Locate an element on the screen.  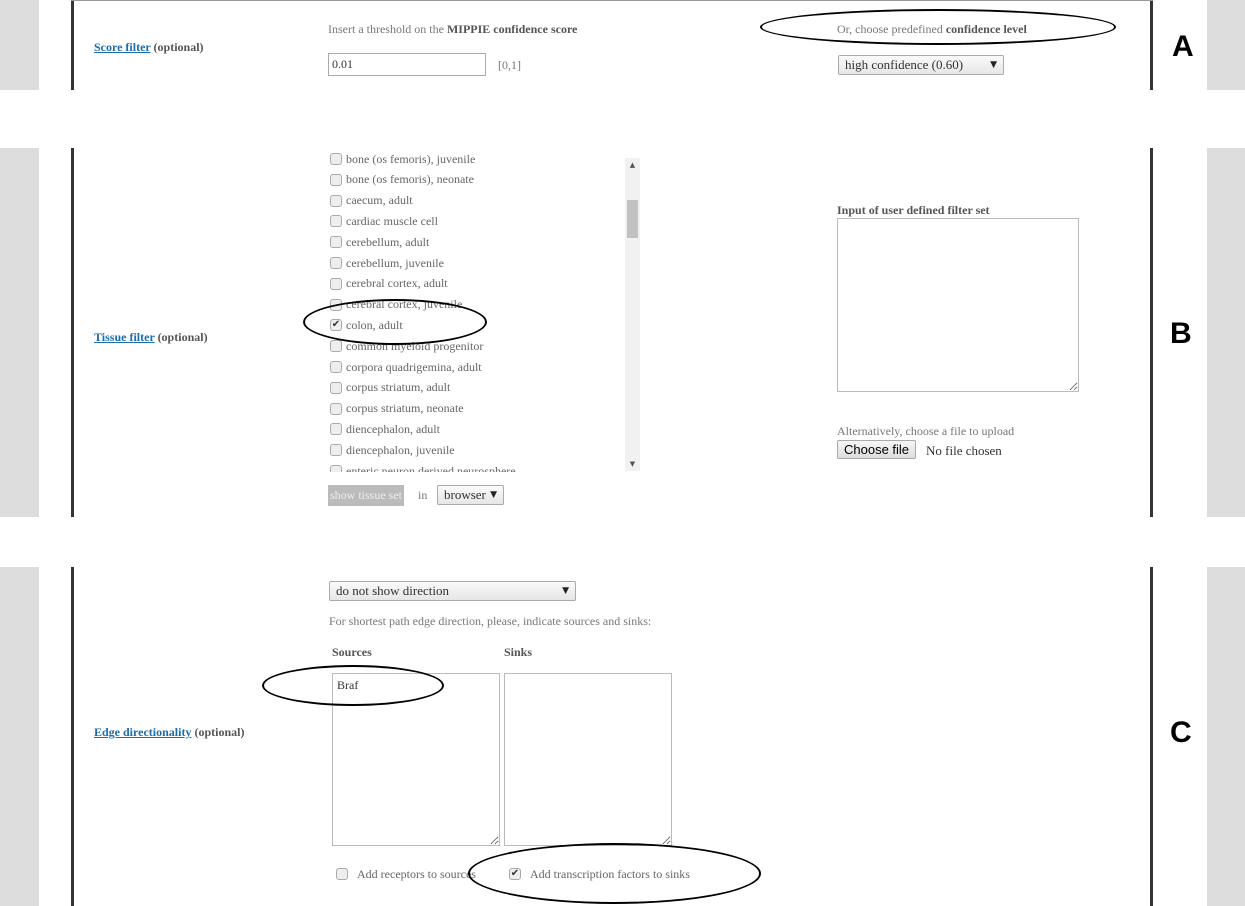
user-set-label: Input of user defined filter set is located at coordinates (913, 210).